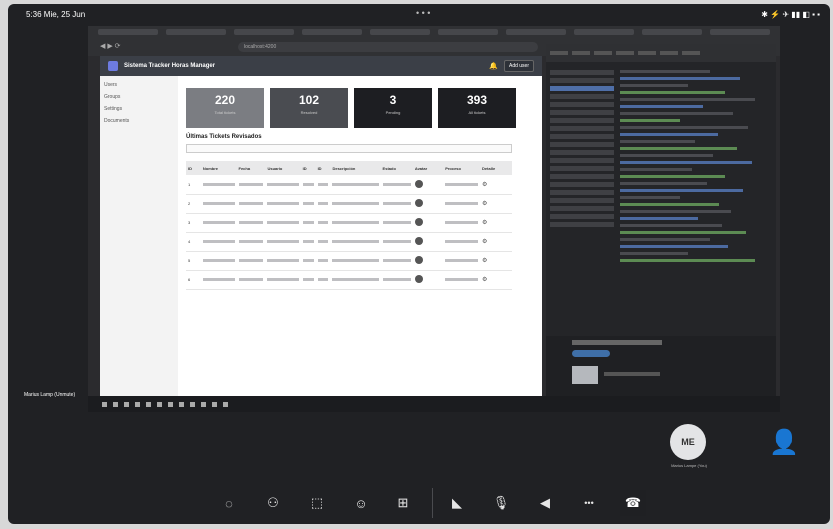  Describe the element at coordinates (617, 342) in the screenshot. I see `console-link` at that location.